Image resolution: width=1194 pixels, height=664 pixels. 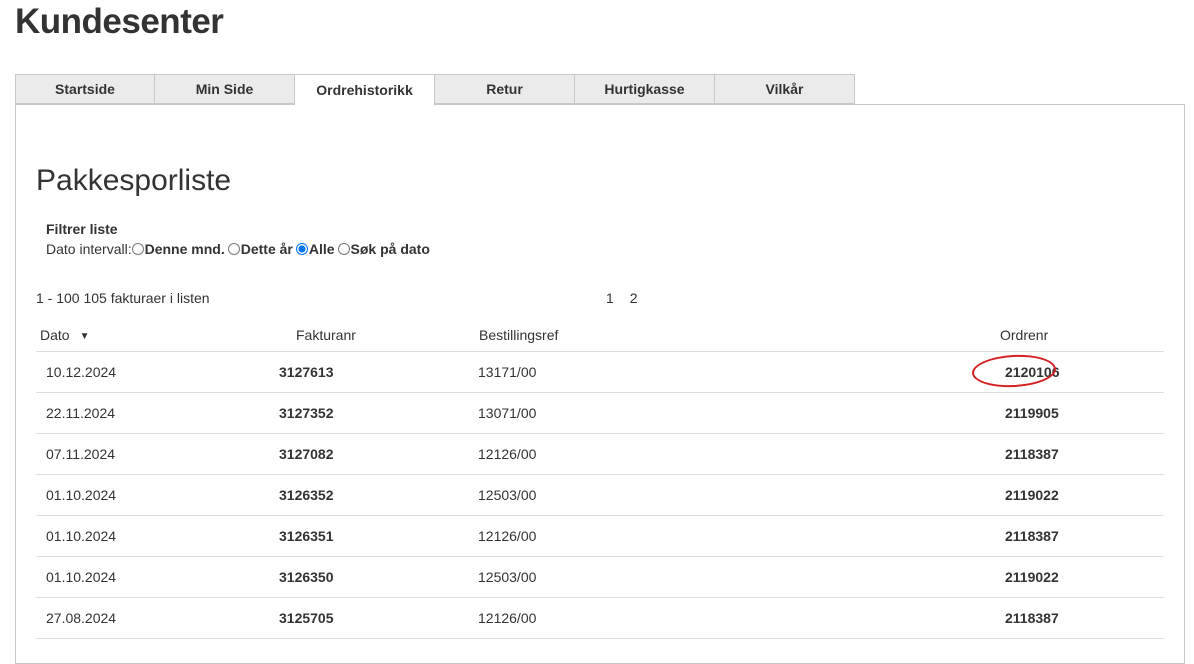 What do you see at coordinates (368, 536) in the screenshot?
I see `cell-invoice-number: 3126351` at bounding box center [368, 536].